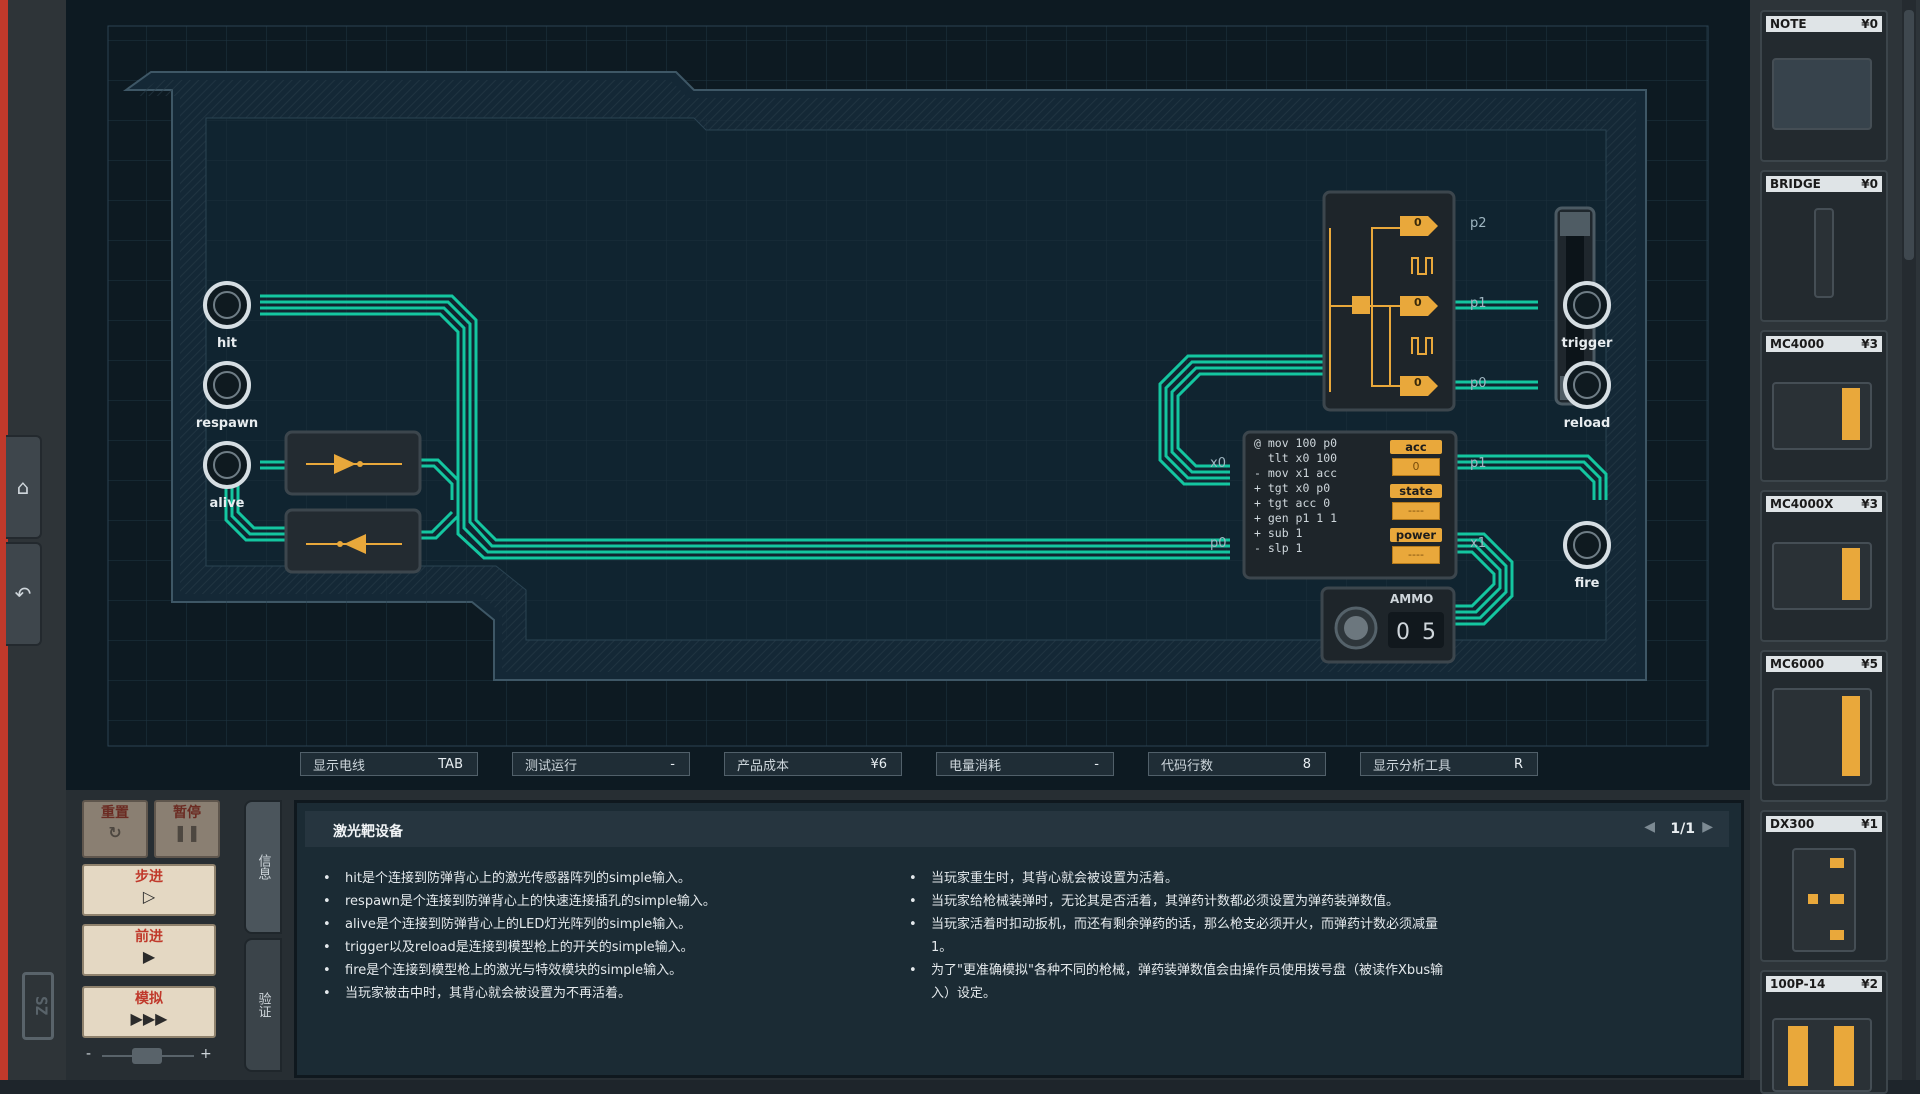  Describe the element at coordinates (339, 766) in the screenshot. I see `show-wires-label: 显示电线` at that location.